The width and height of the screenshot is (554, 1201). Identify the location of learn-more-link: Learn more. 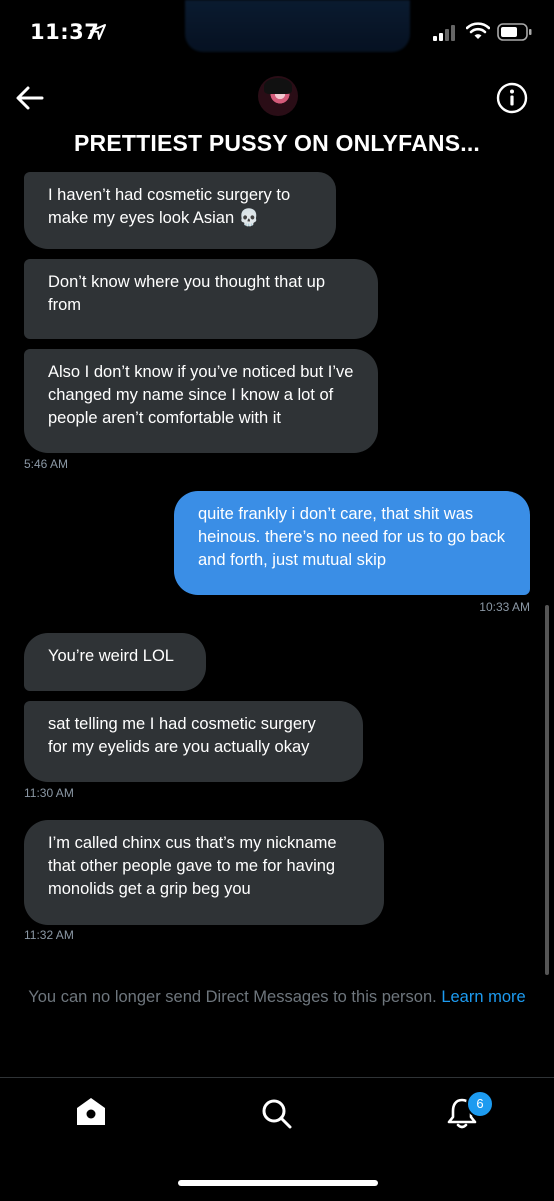
(483, 997).